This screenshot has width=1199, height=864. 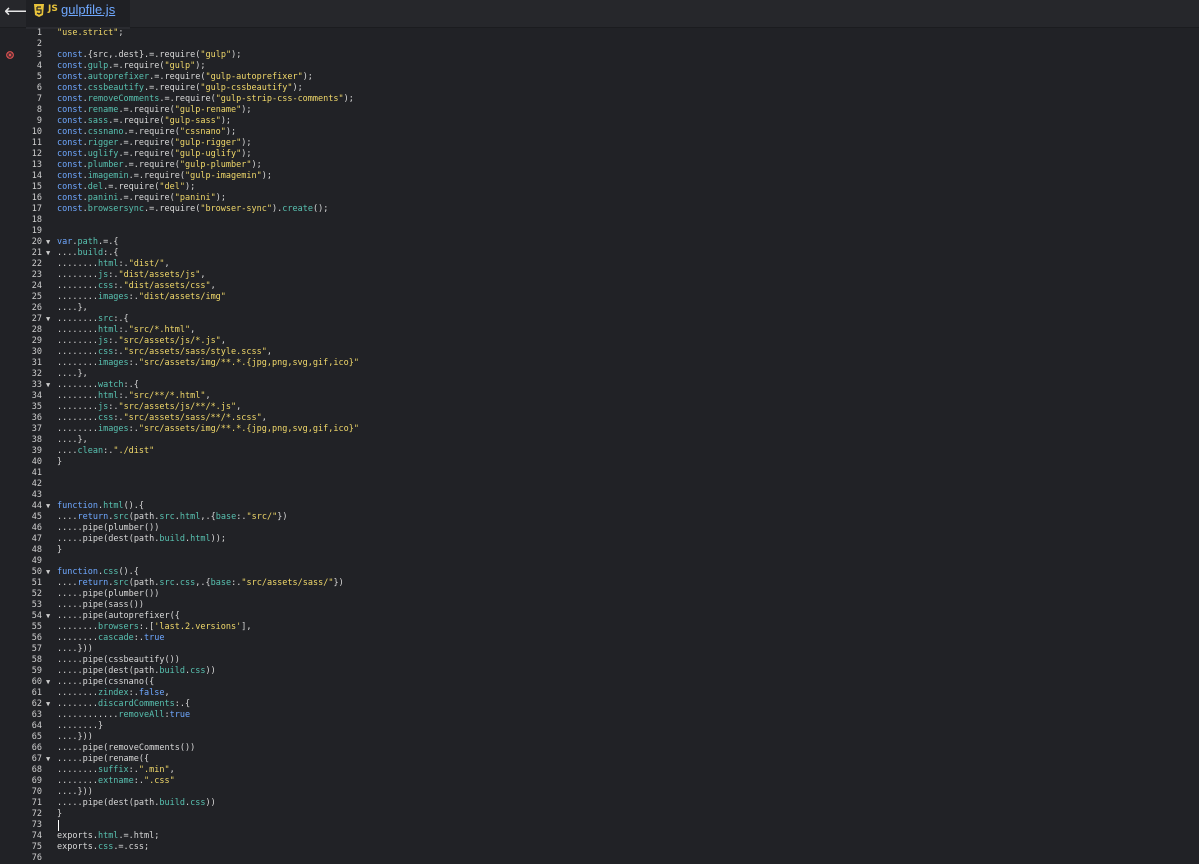 What do you see at coordinates (36, 198) in the screenshot?
I see `line-number: 16` at bounding box center [36, 198].